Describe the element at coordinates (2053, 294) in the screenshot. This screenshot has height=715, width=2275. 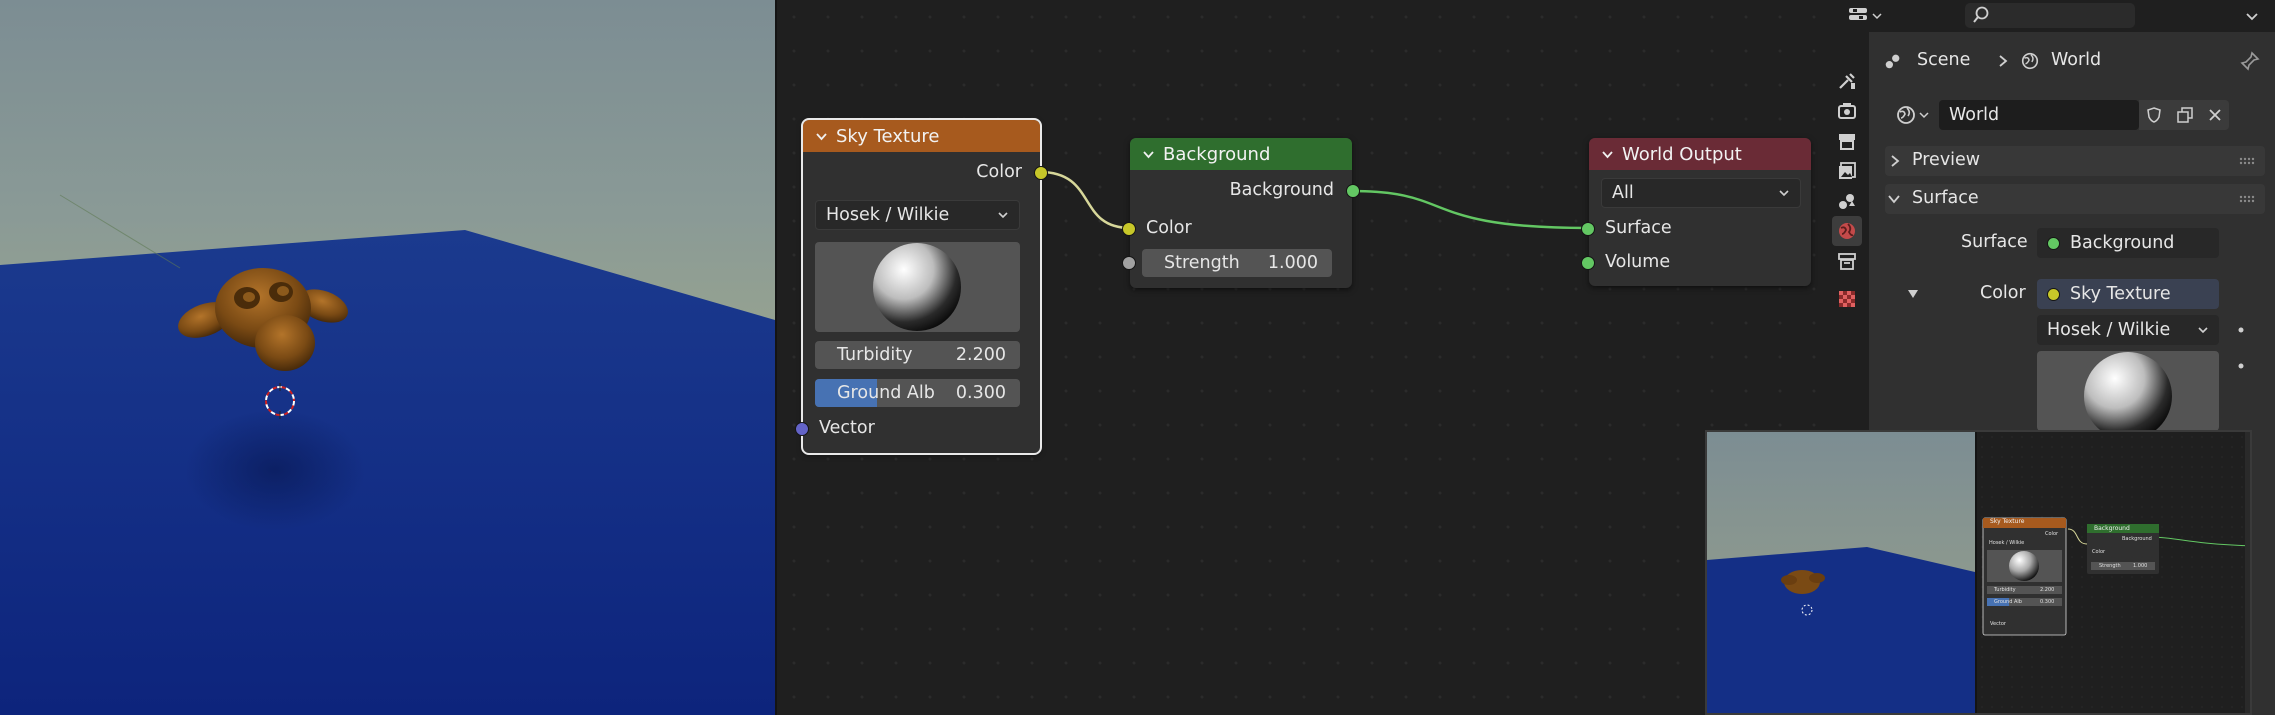
I see `color-socket-icon` at that location.